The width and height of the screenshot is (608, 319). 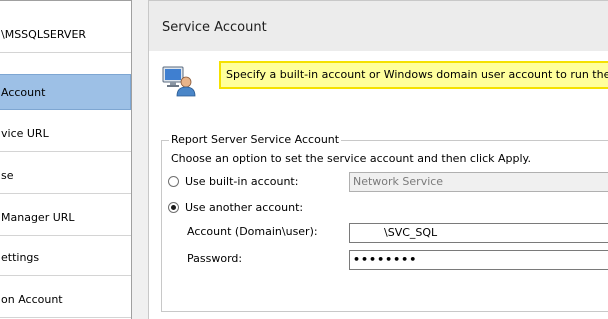 I want to click on nav-item-execution-account: on Account, so click(x=65, y=300).